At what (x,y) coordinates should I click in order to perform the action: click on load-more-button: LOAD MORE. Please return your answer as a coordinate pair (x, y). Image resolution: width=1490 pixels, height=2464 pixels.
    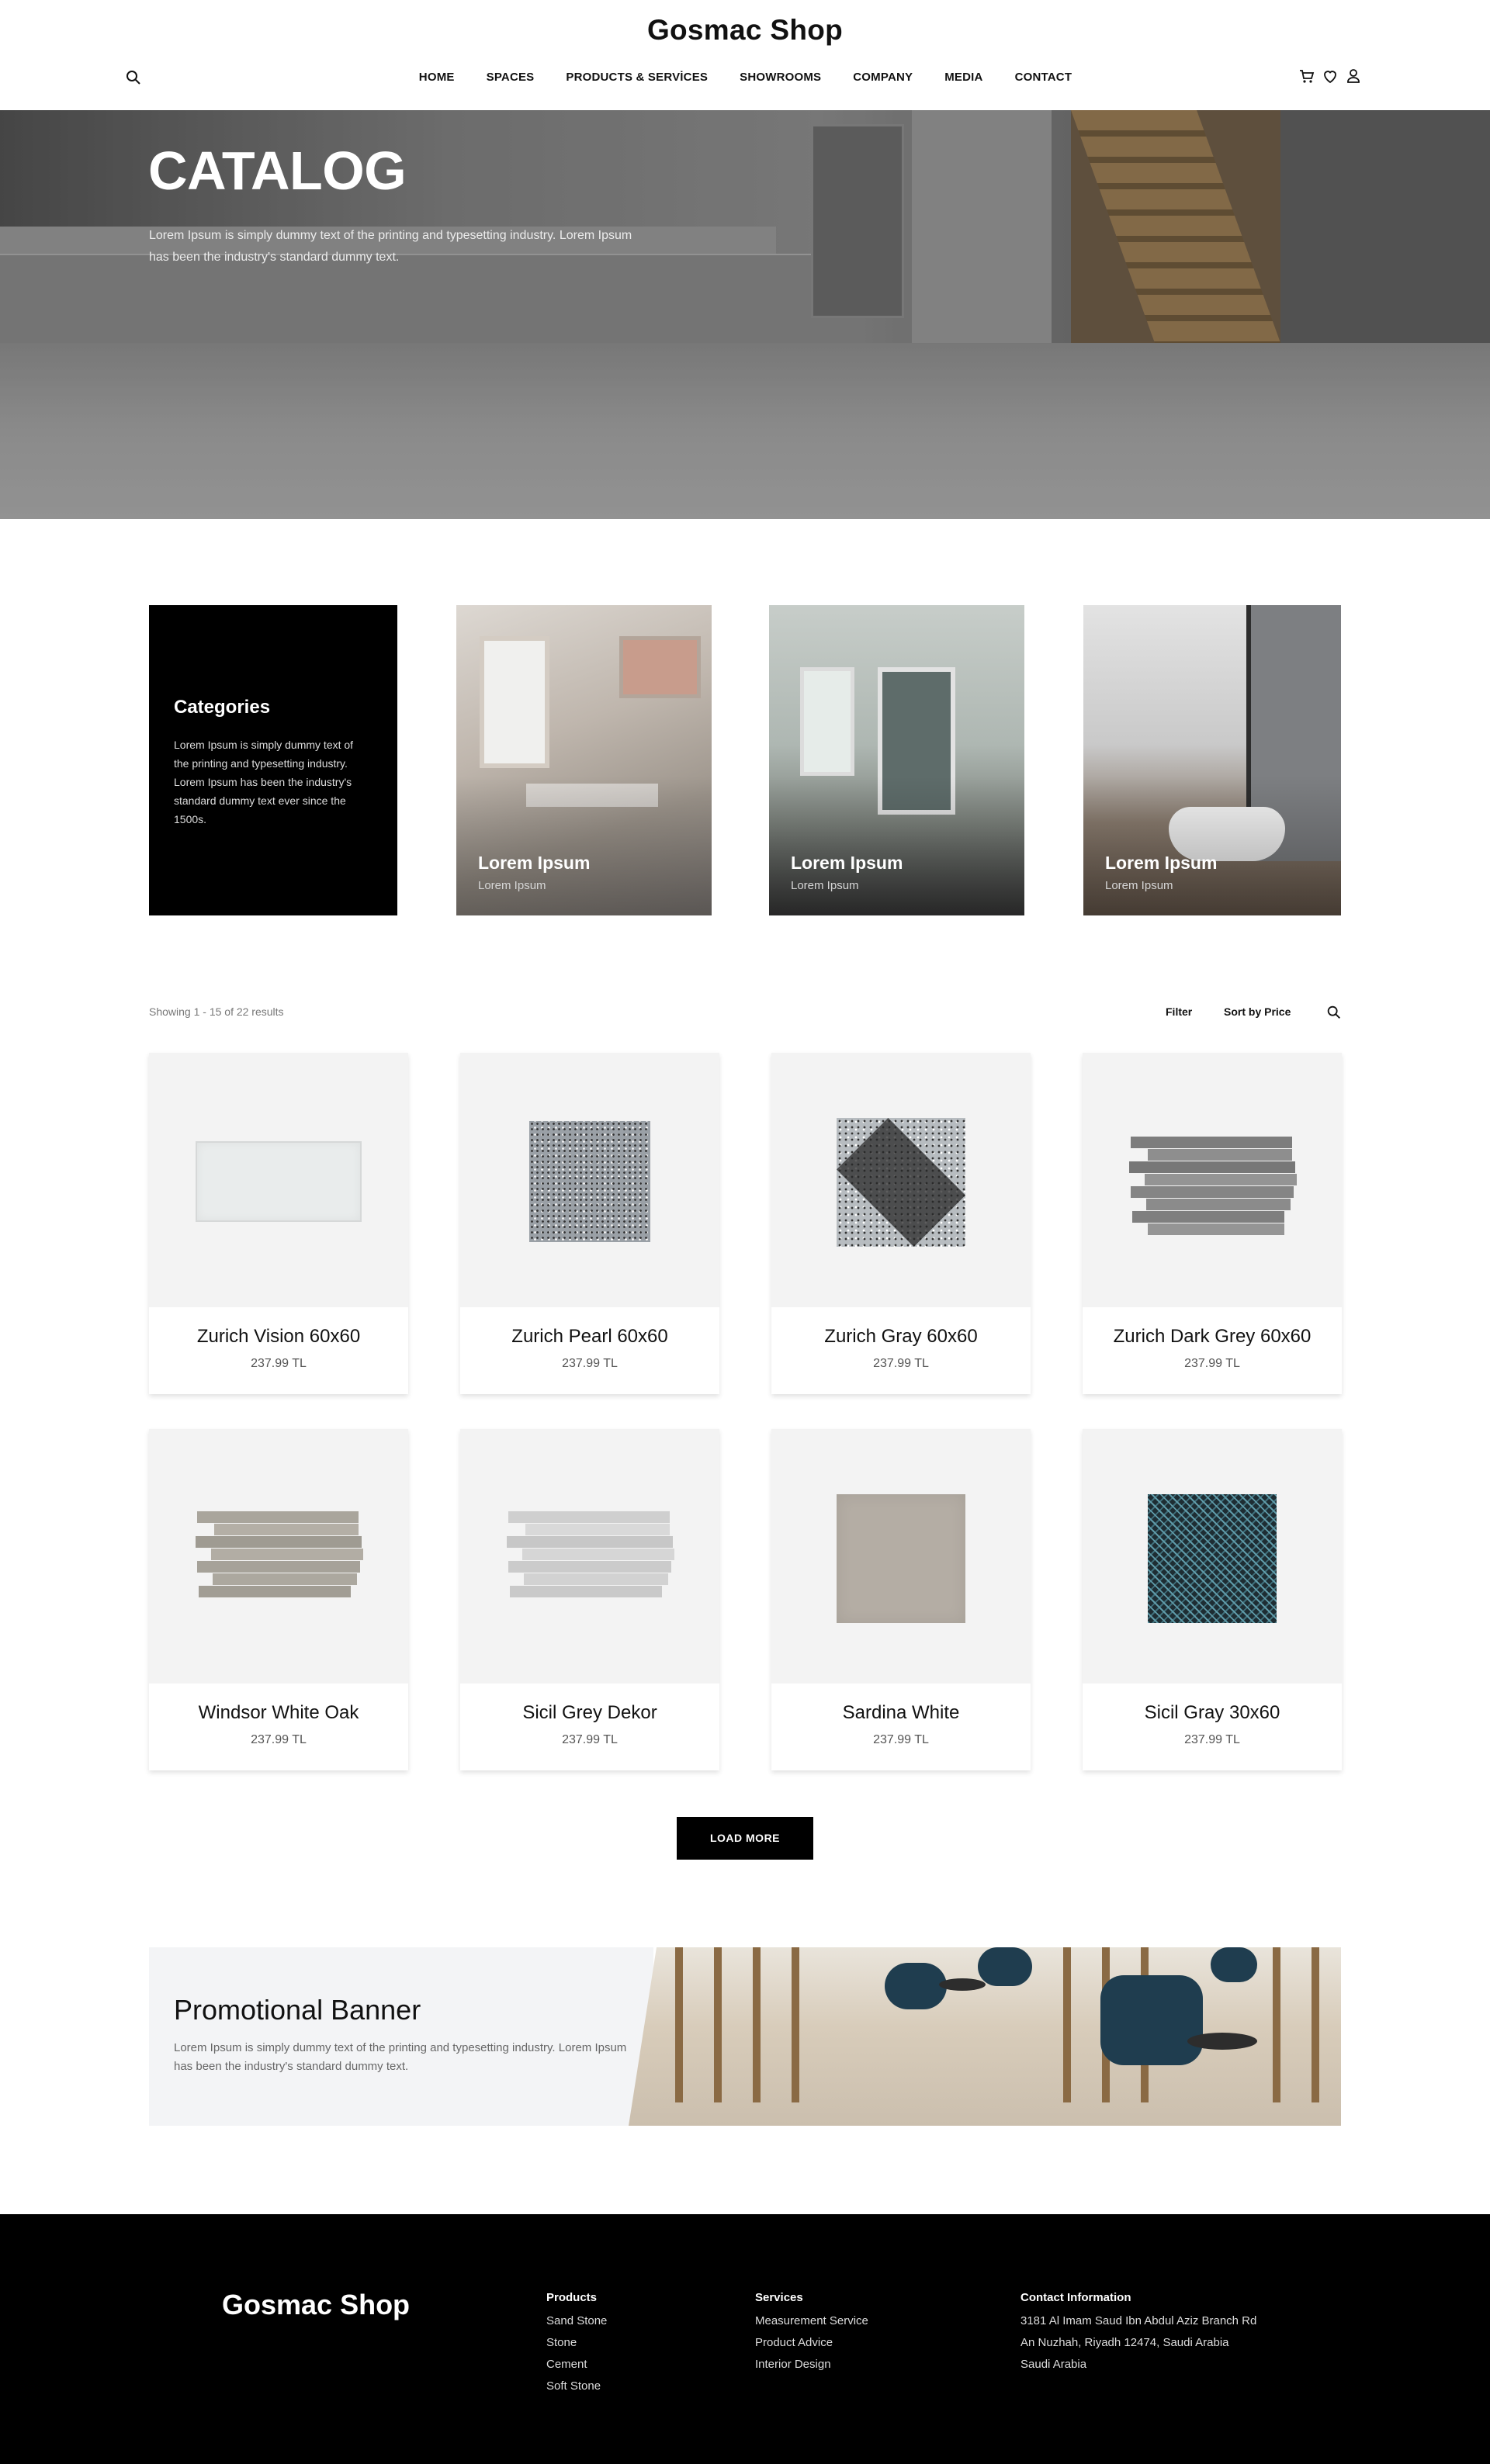
    Looking at the image, I should click on (745, 1838).